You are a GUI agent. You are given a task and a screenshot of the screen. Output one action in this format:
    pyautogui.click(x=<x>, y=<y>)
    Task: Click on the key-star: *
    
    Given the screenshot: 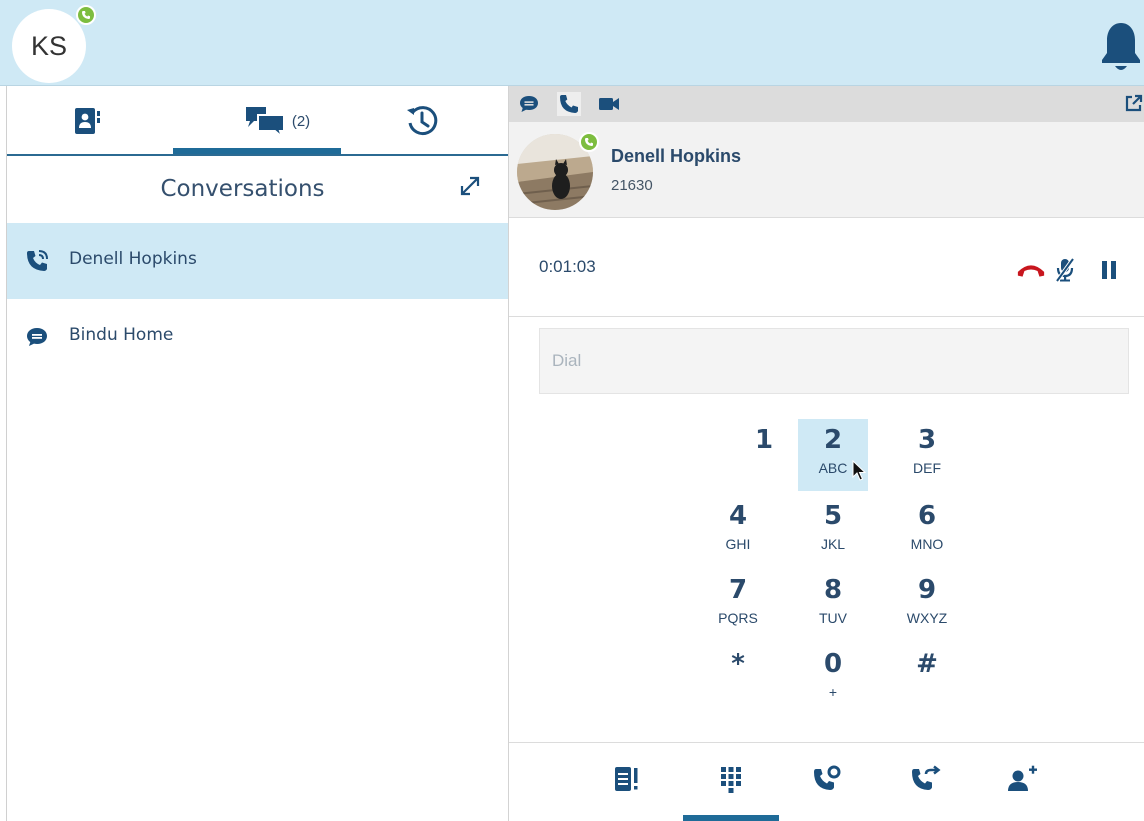 What is the action you would take?
    pyautogui.click(x=738, y=679)
    